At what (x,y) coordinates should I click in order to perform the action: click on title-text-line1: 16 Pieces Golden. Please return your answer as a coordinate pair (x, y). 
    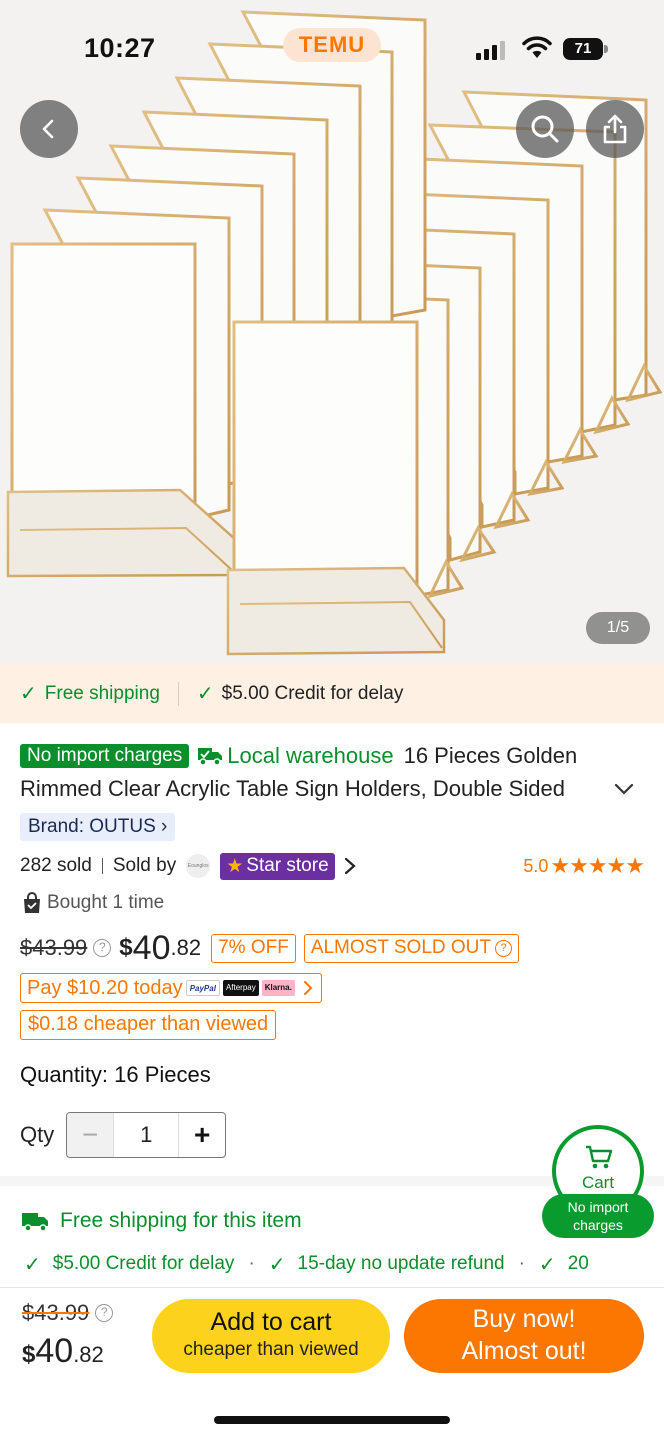
    Looking at the image, I should click on (490, 755).